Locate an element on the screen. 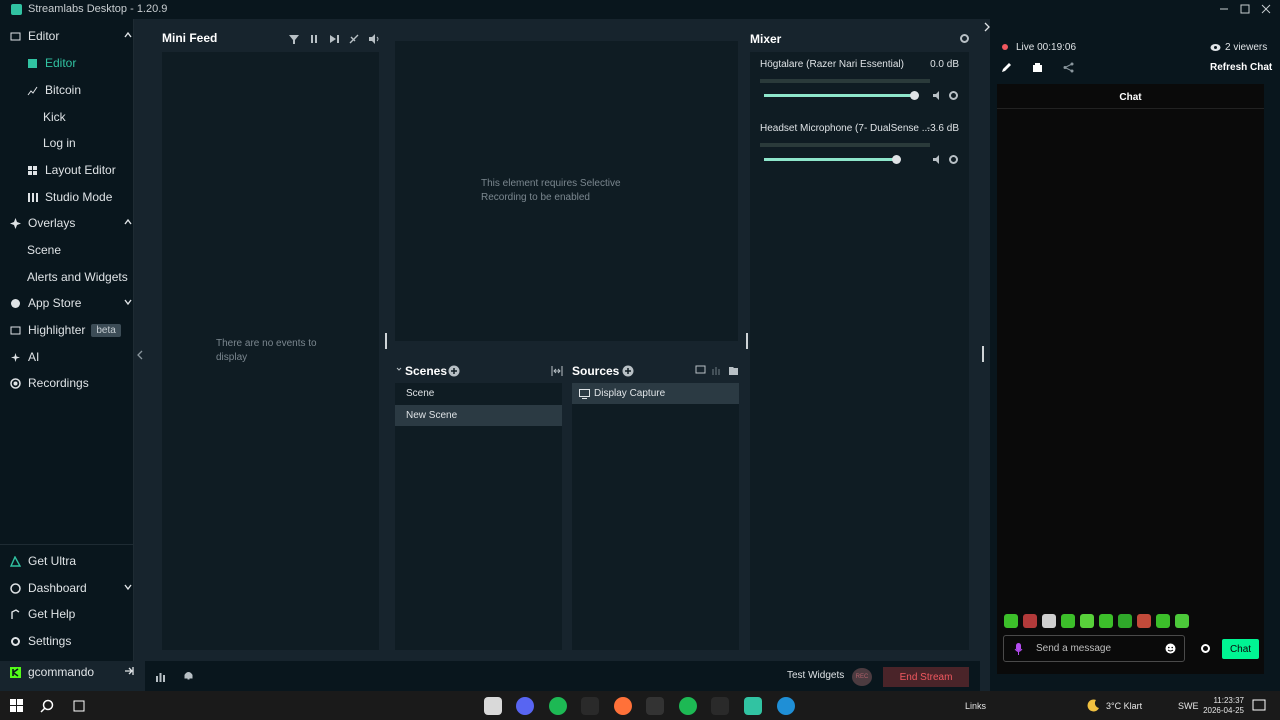 This screenshot has height=720, width=1280. maximize-icon is located at coordinates (1245, 9).